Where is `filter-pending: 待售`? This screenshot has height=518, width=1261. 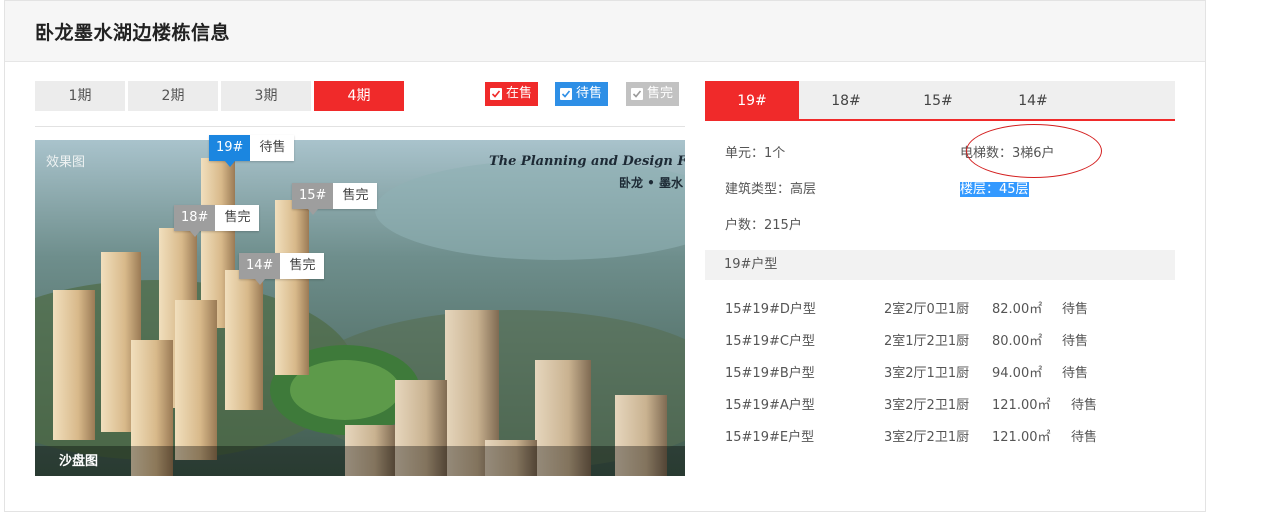
filter-pending: 待售 is located at coordinates (582, 94).